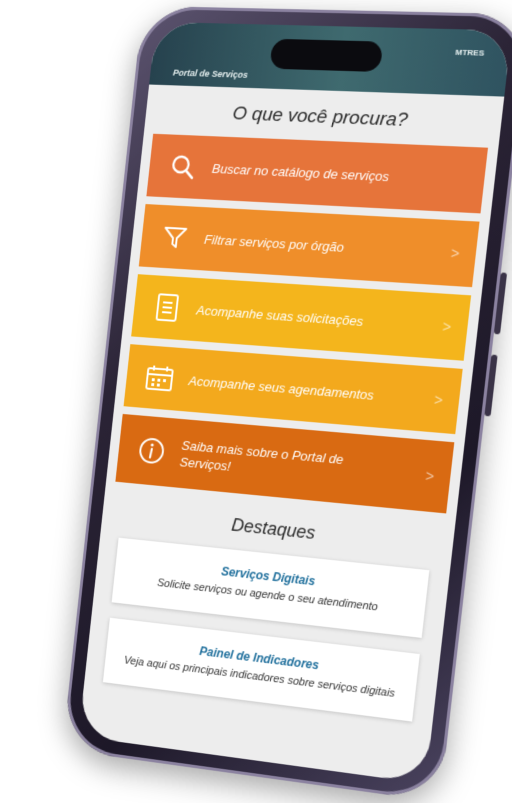 This screenshot has height=803, width=512. Describe the element at coordinates (274, 243) in the screenshot. I see `button-label: Filtrar serviços por órgão` at that location.